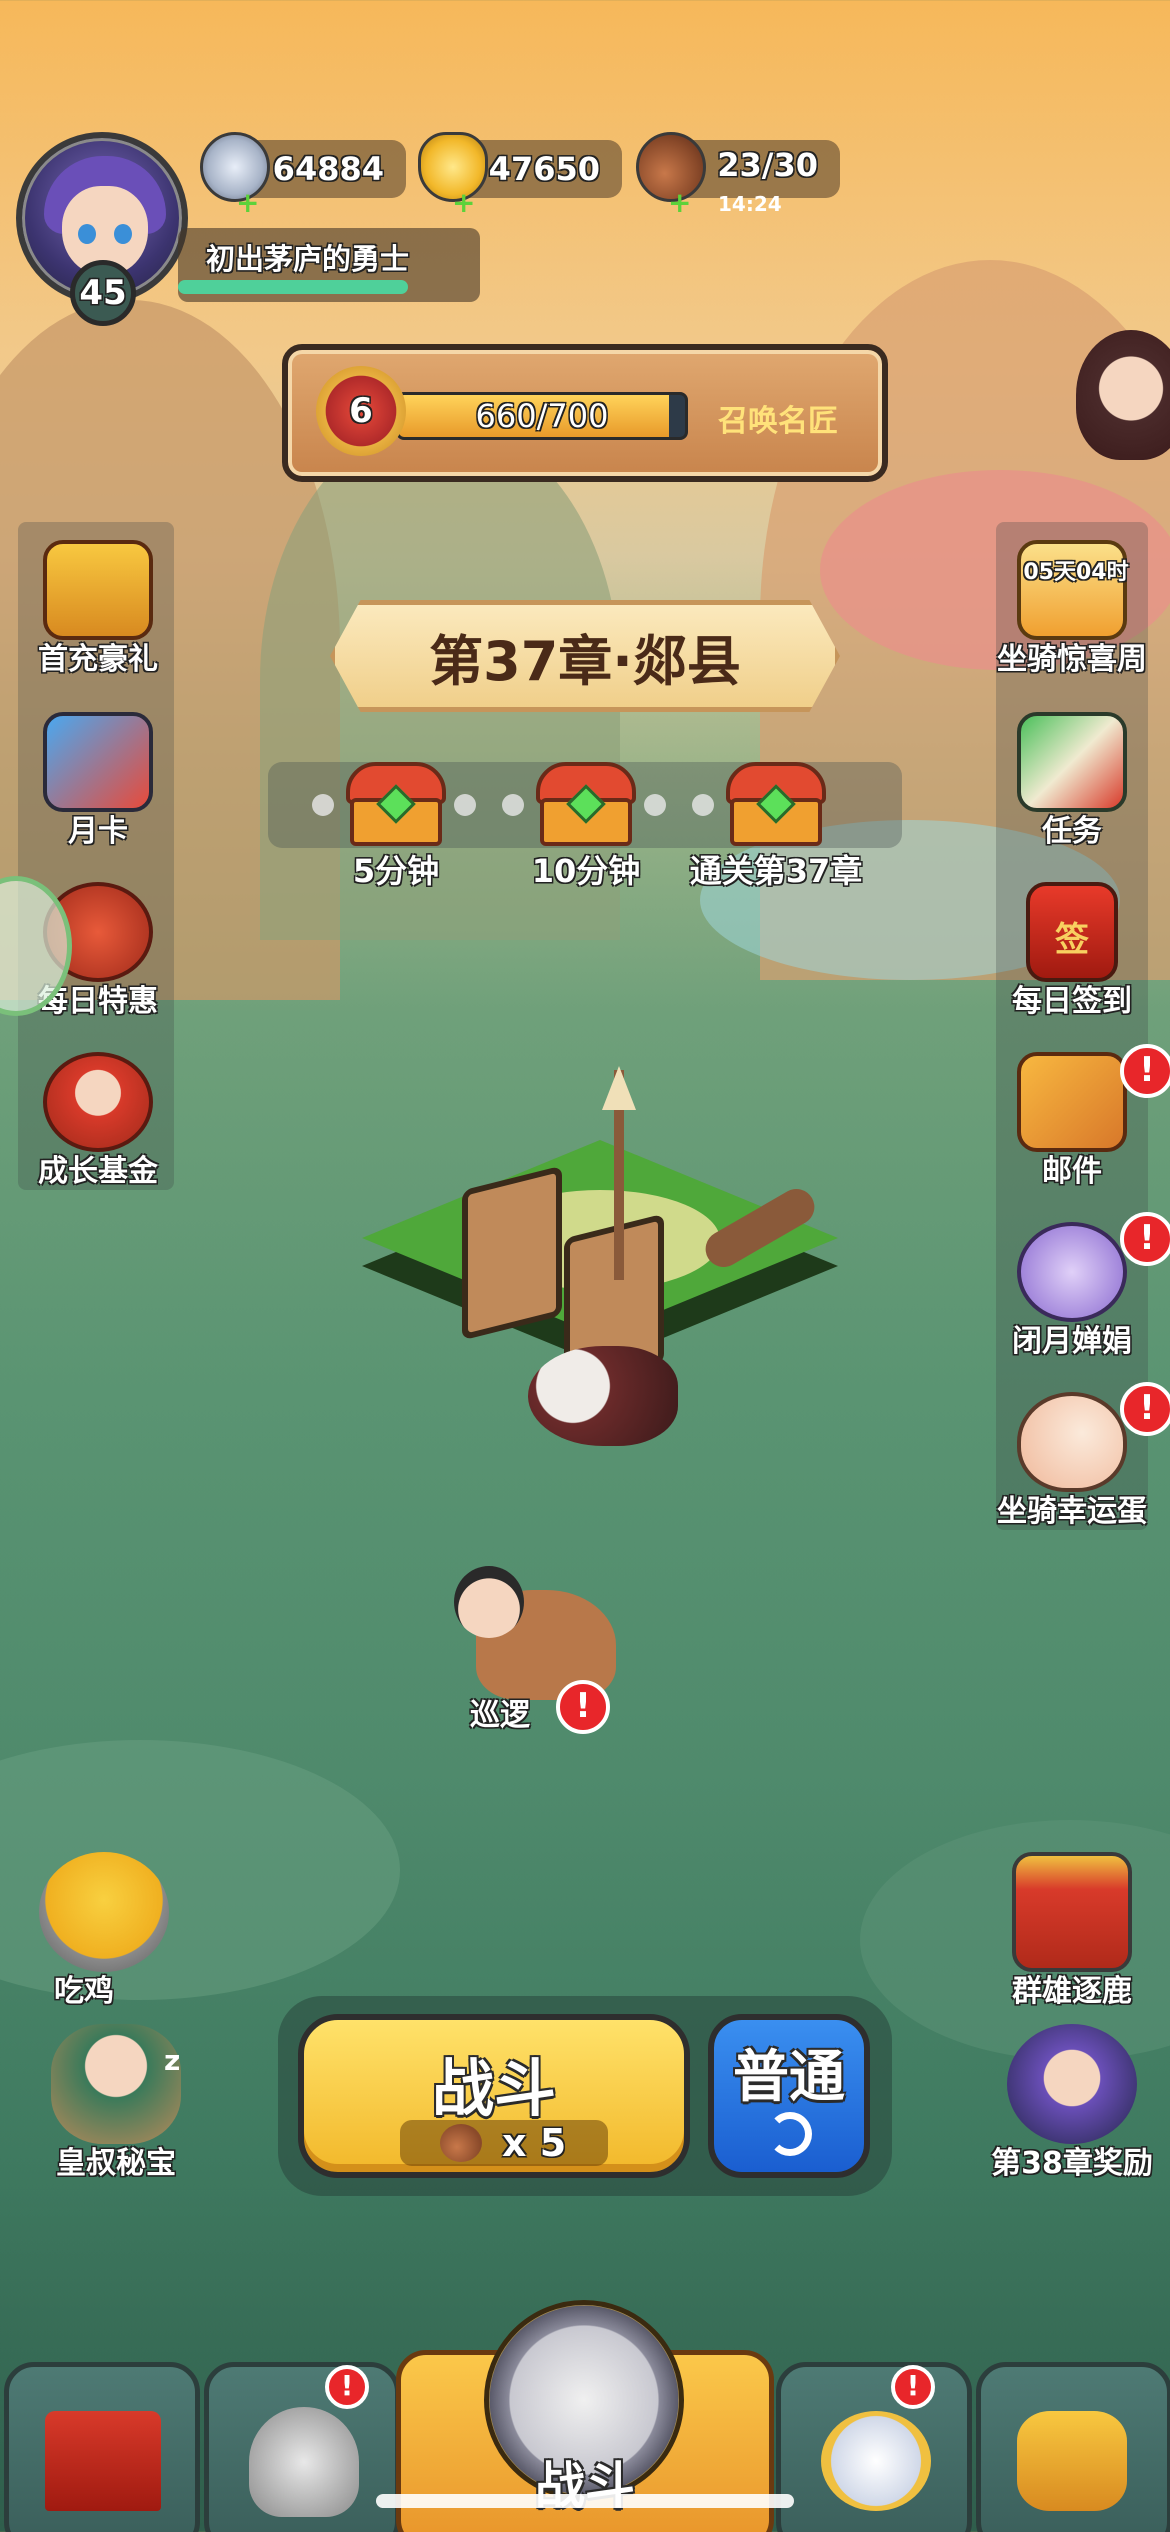  What do you see at coordinates (396, 871) in the screenshot?
I see `reward-5min-label: 5分钟` at bounding box center [396, 871].